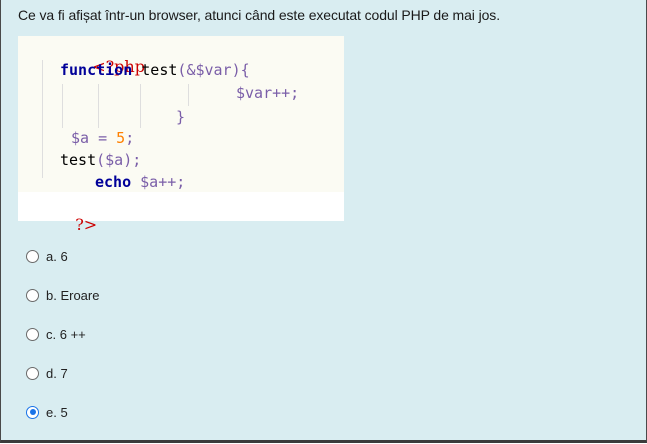 The width and height of the screenshot is (647, 444). Describe the element at coordinates (32, 412) in the screenshot. I see `radio-button-selected-icon` at that location.